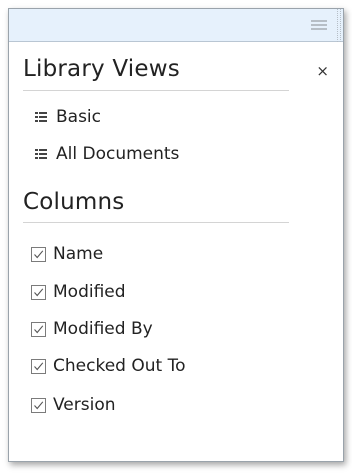  I want to click on column-toggle-modified-by: Modified By, so click(92, 329).